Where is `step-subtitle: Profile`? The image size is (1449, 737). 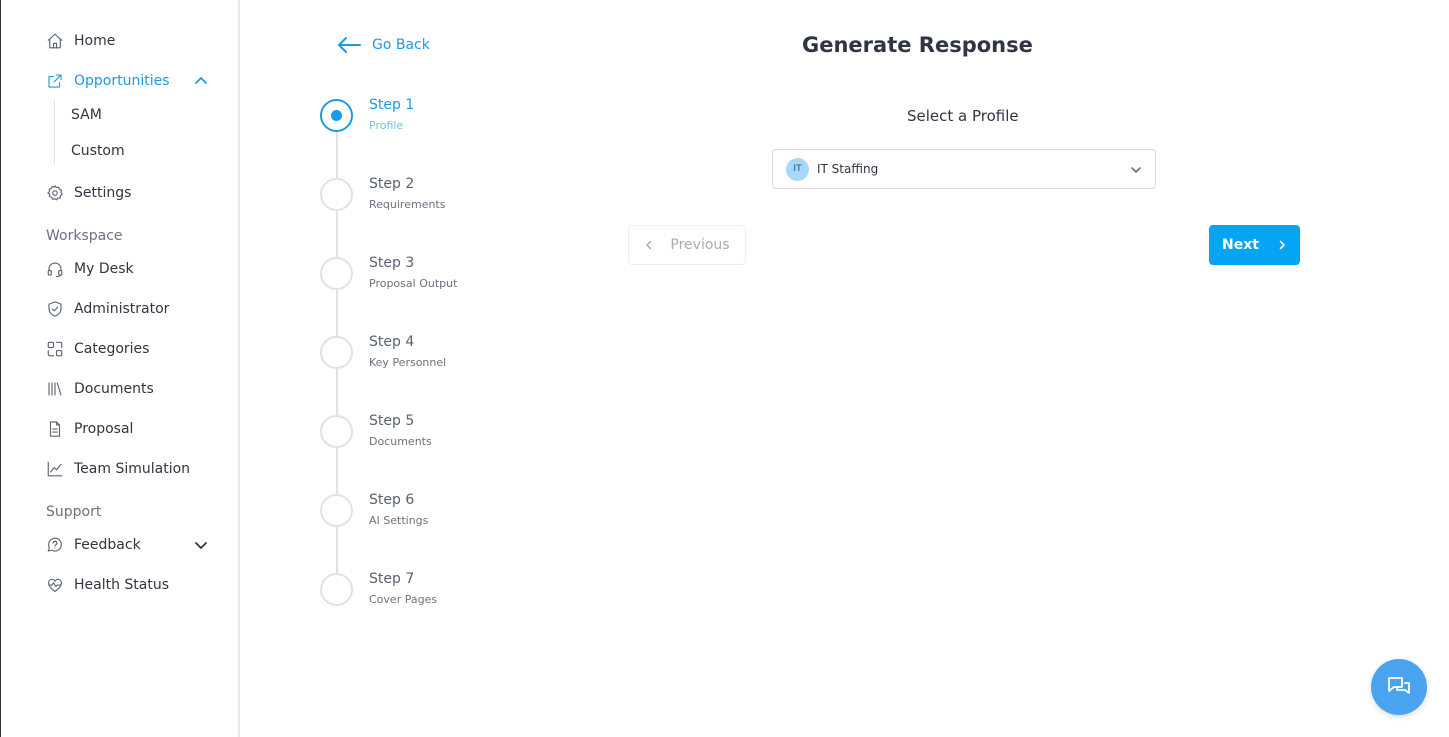
step-subtitle: Profile is located at coordinates (386, 125).